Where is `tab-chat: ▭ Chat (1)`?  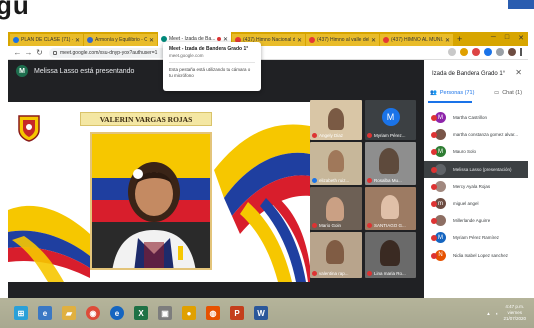
tab-chat: ▭ Chat (1) is located at coordinates (508, 93).